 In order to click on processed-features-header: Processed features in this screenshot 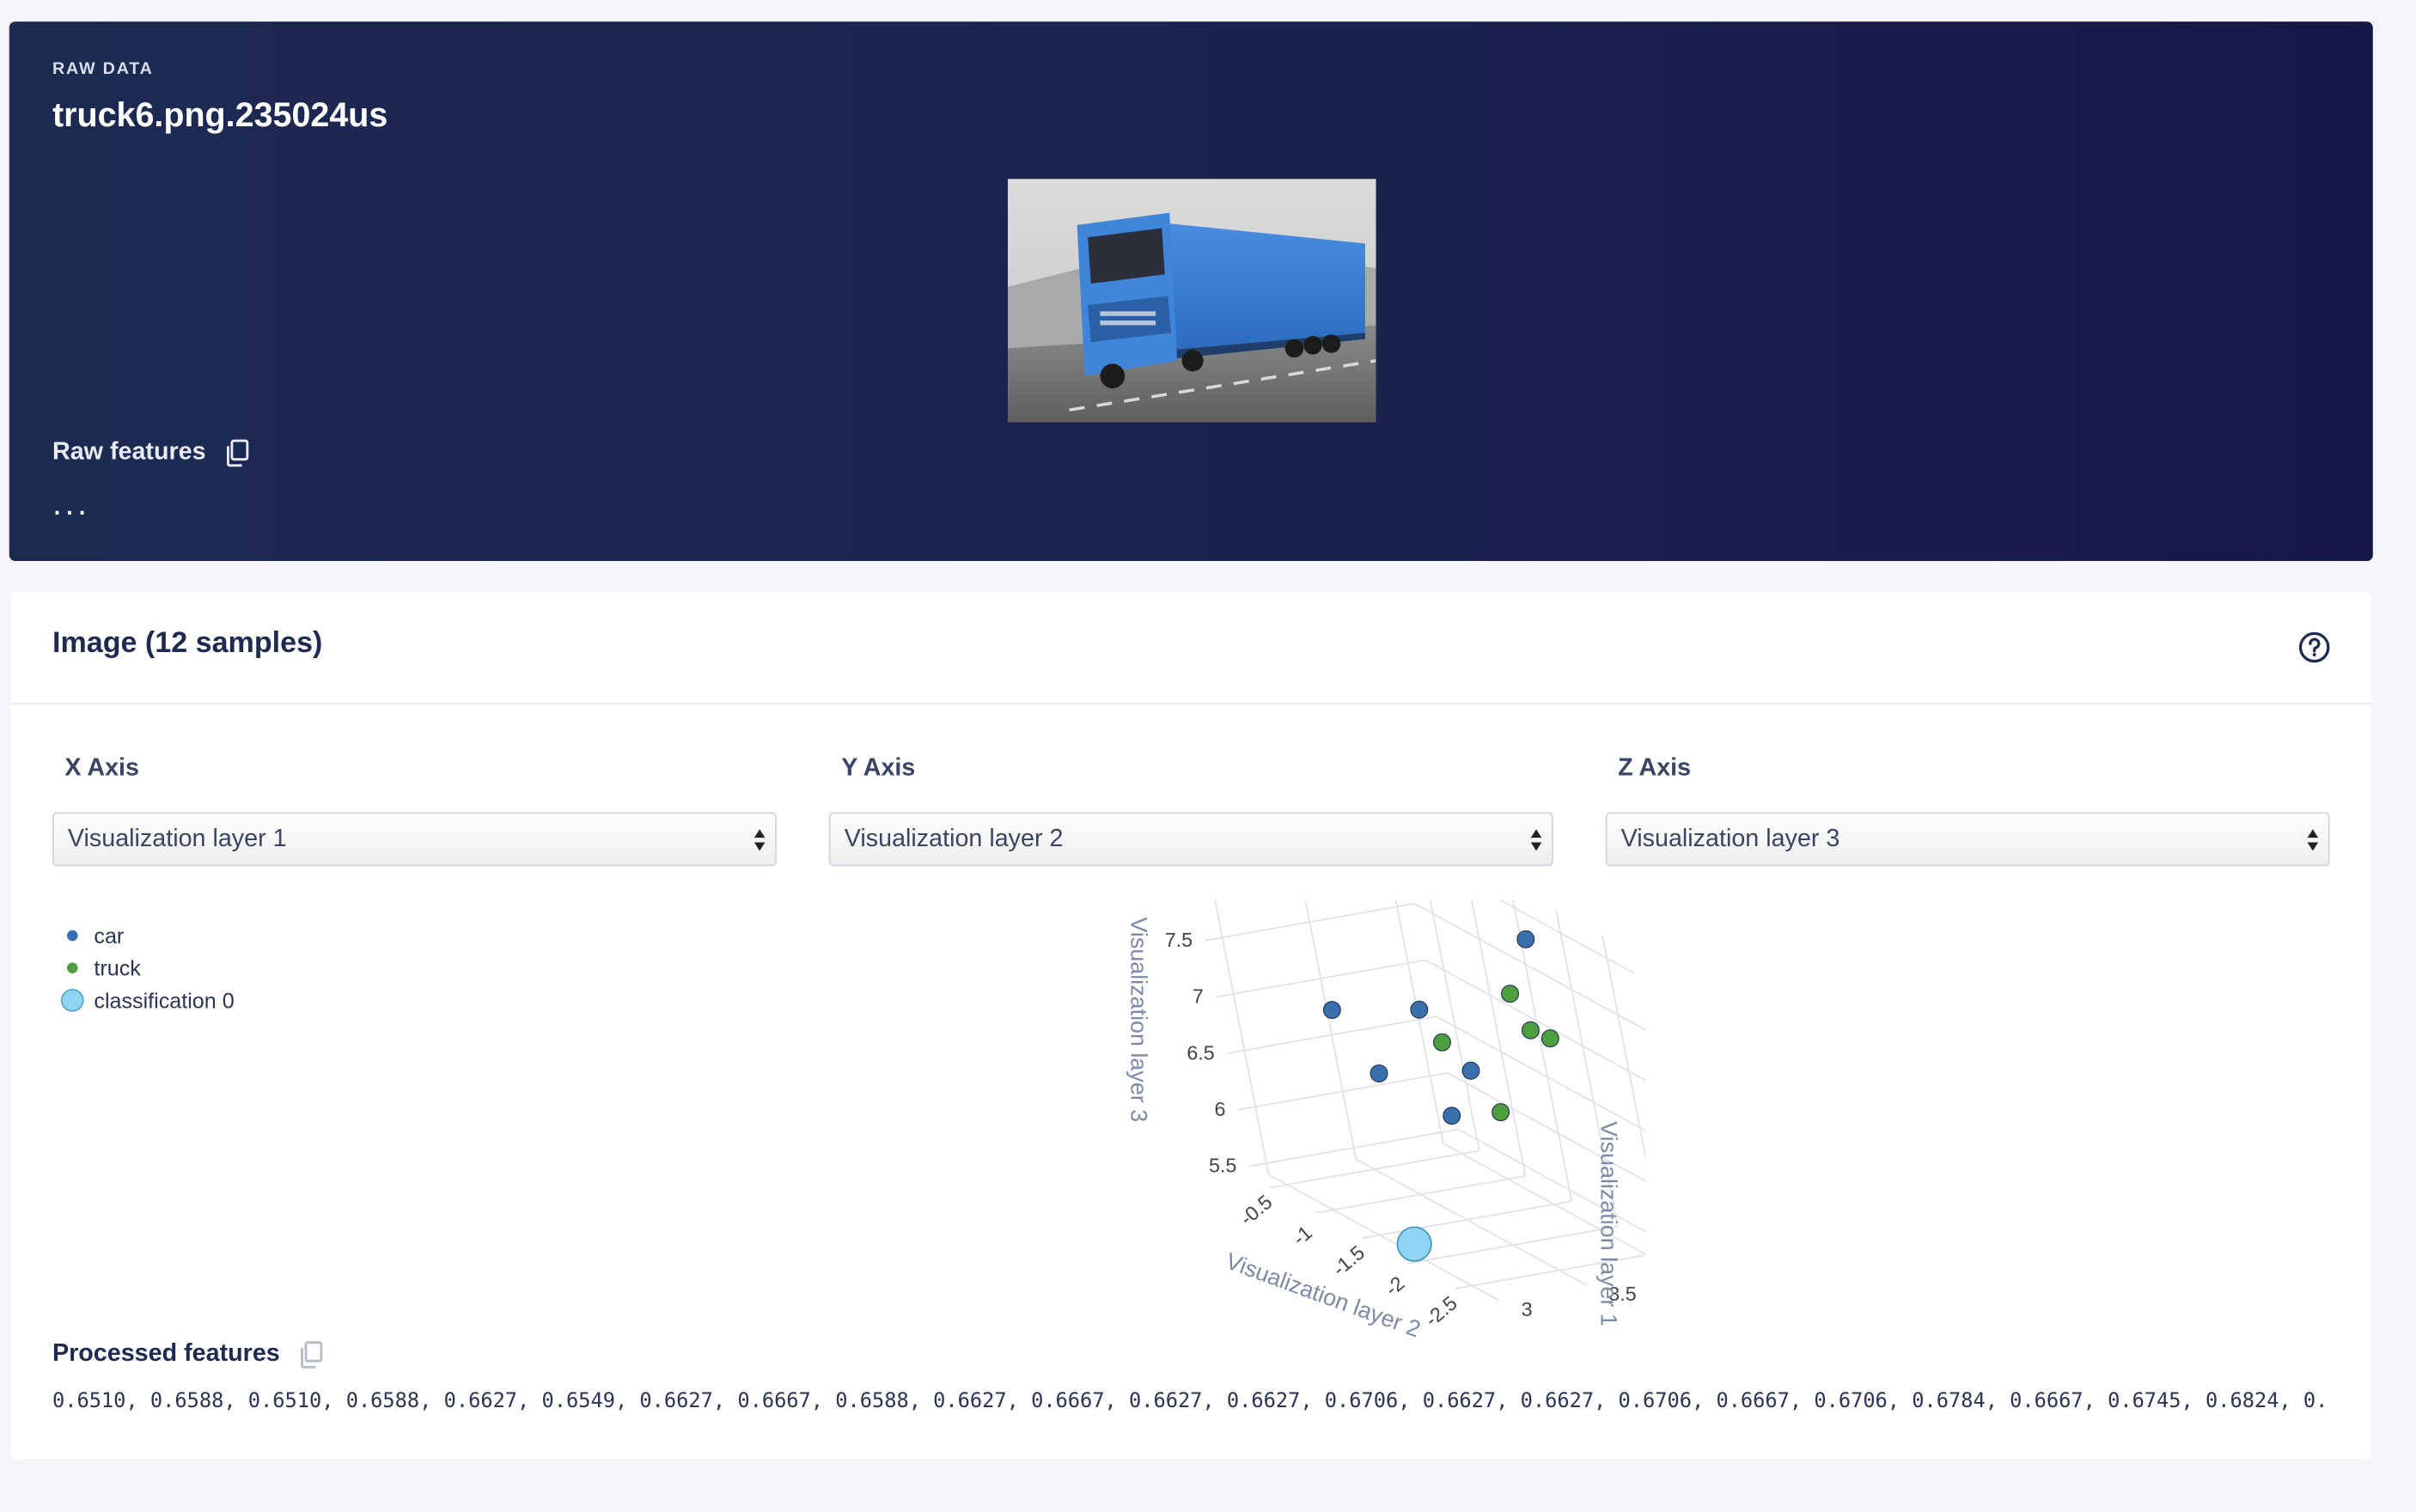, I will do `click(187, 1355)`.